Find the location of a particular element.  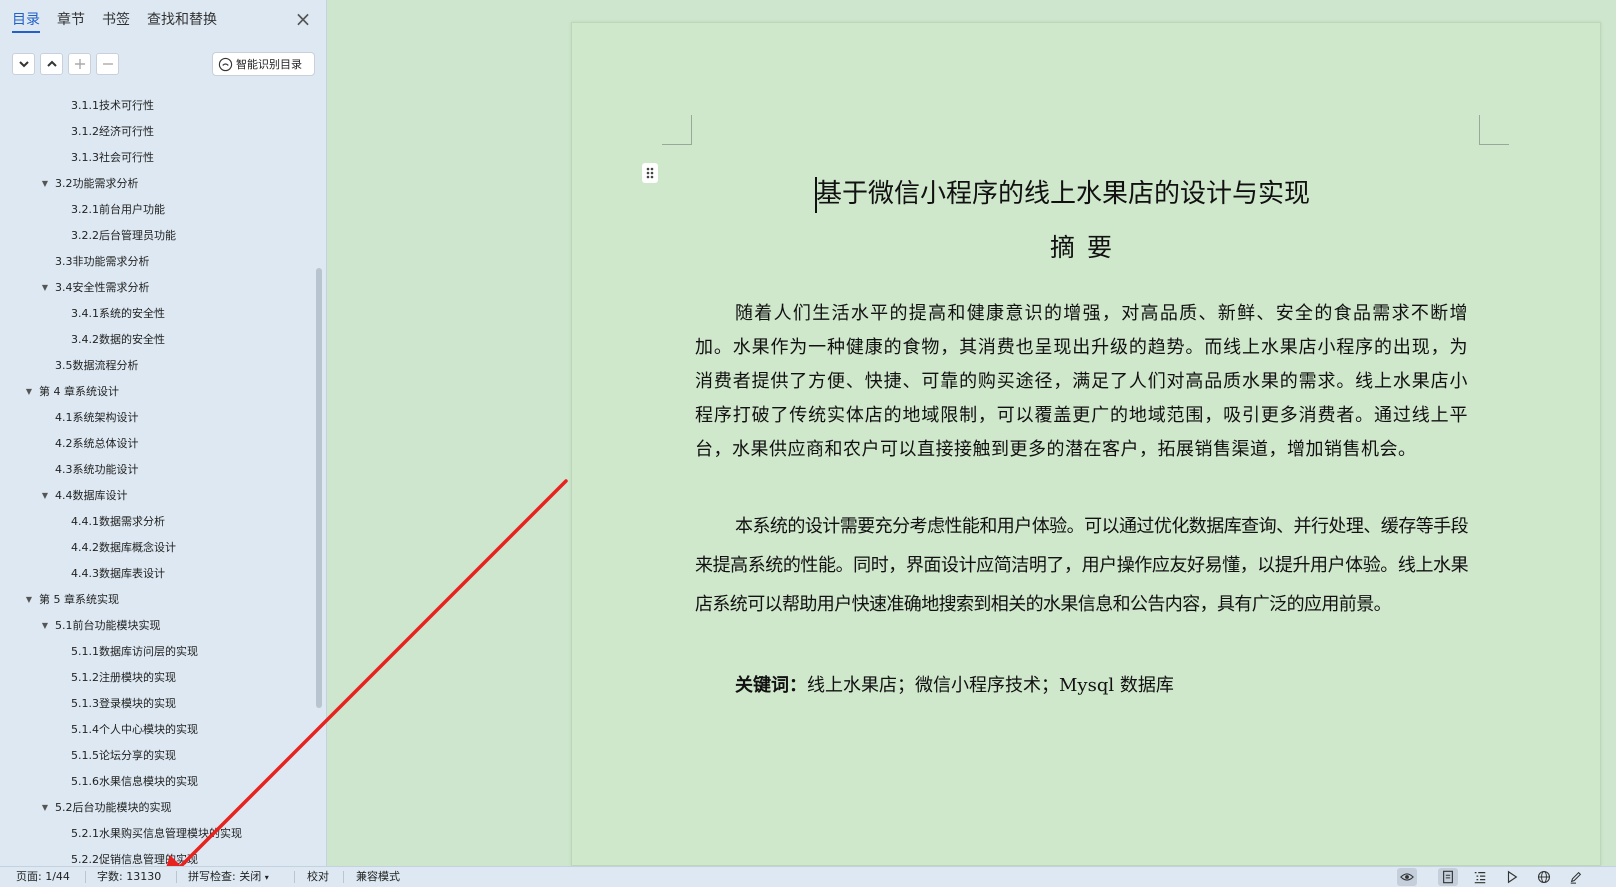

chevron-up-icon is located at coordinates (51, 63).